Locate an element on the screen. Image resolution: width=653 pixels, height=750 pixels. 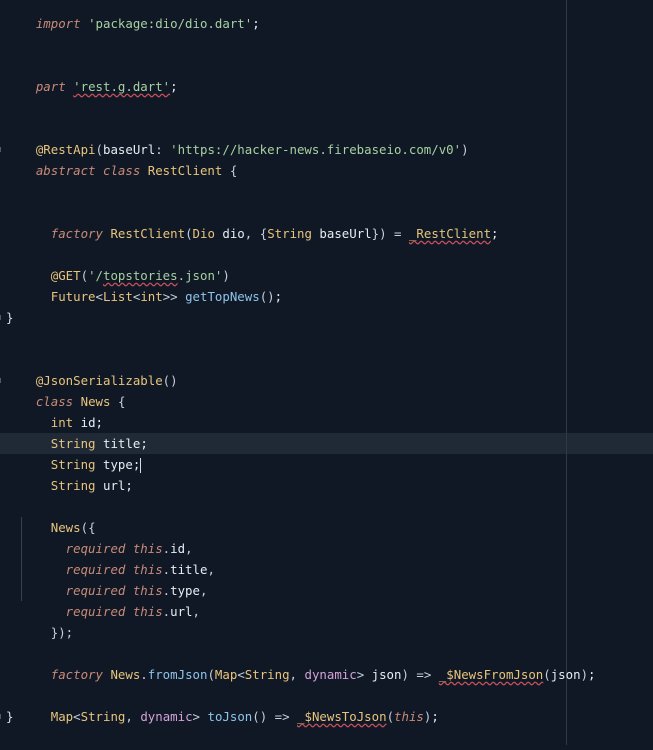
code-line: abstract class RestClient { is located at coordinates (121, 158).